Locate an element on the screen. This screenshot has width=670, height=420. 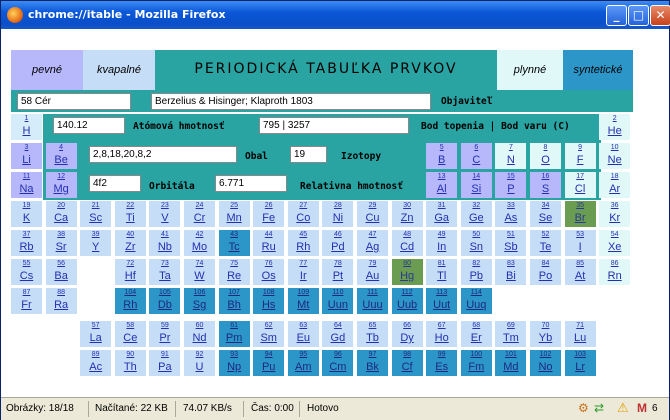
element-md: 101 Md is located at coordinates (511, 363).